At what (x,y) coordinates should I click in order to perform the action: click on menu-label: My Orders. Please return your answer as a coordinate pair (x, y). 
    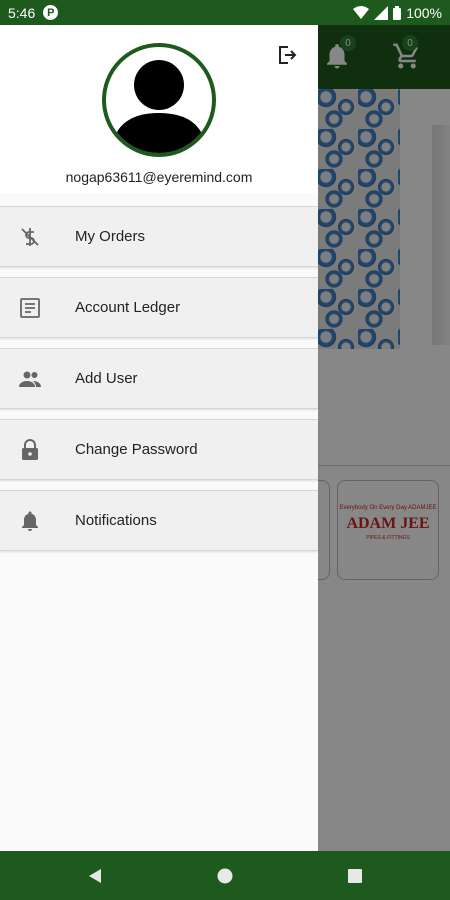
    Looking at the image, I should click on (110, 236).